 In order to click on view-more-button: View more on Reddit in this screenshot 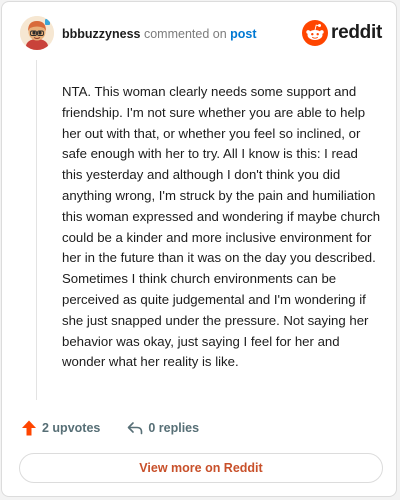, I will do `click(201, 468)`.